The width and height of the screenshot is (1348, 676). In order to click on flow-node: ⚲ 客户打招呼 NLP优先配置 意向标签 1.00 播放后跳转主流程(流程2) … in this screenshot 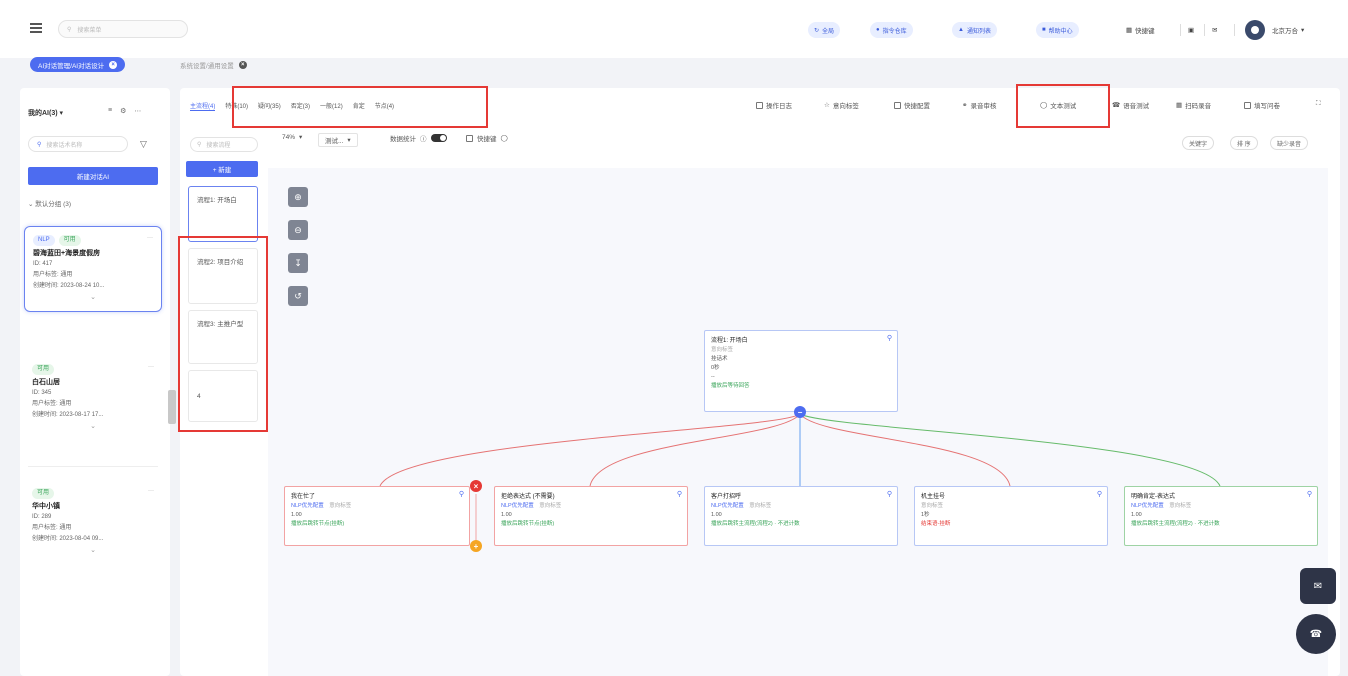, I will do `click(801, 516)`.